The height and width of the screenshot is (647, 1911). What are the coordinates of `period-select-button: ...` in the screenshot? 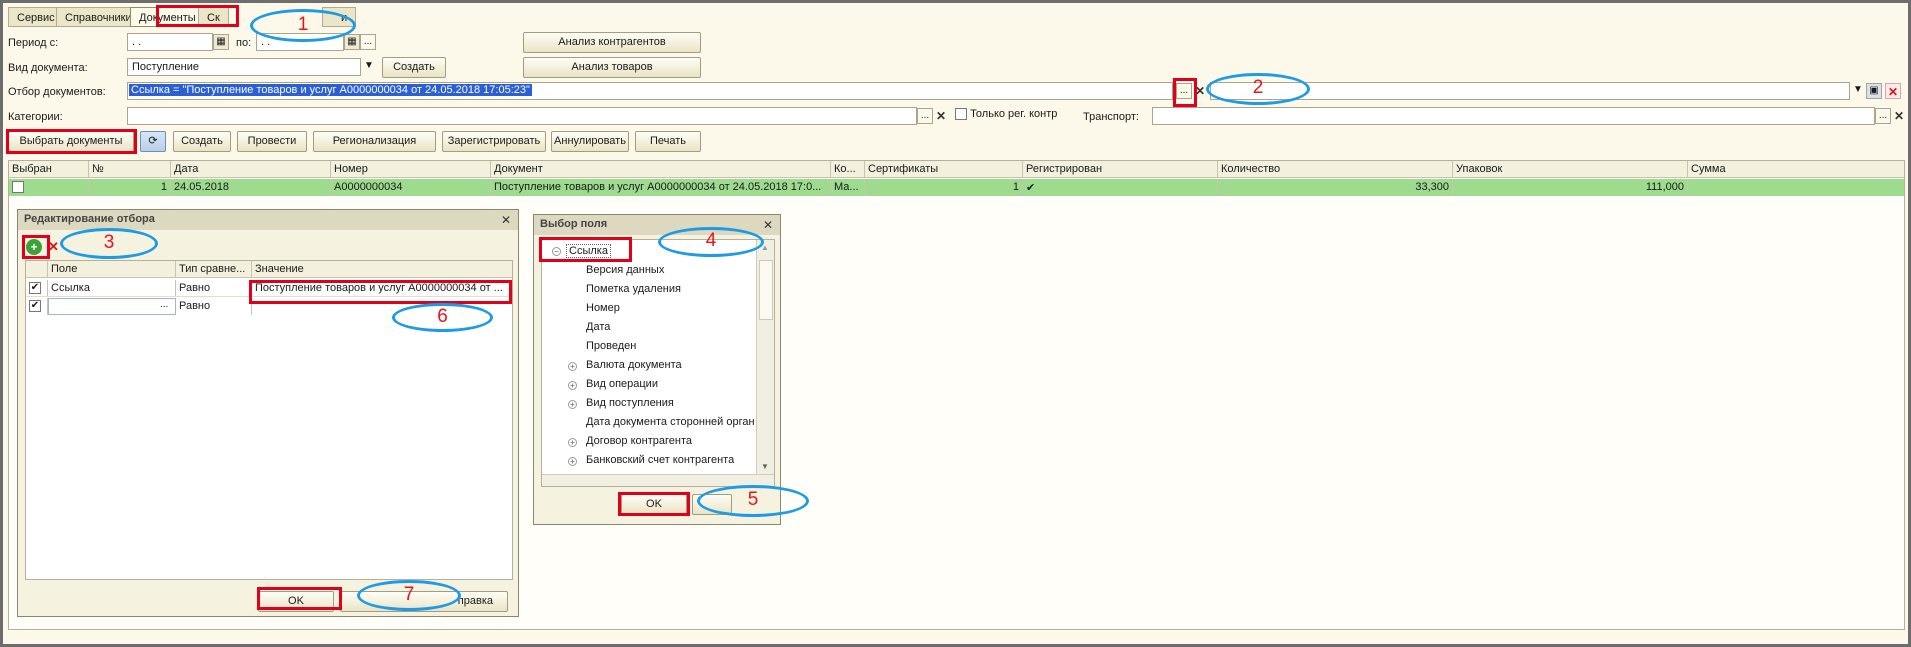 It's located at (368, 42).